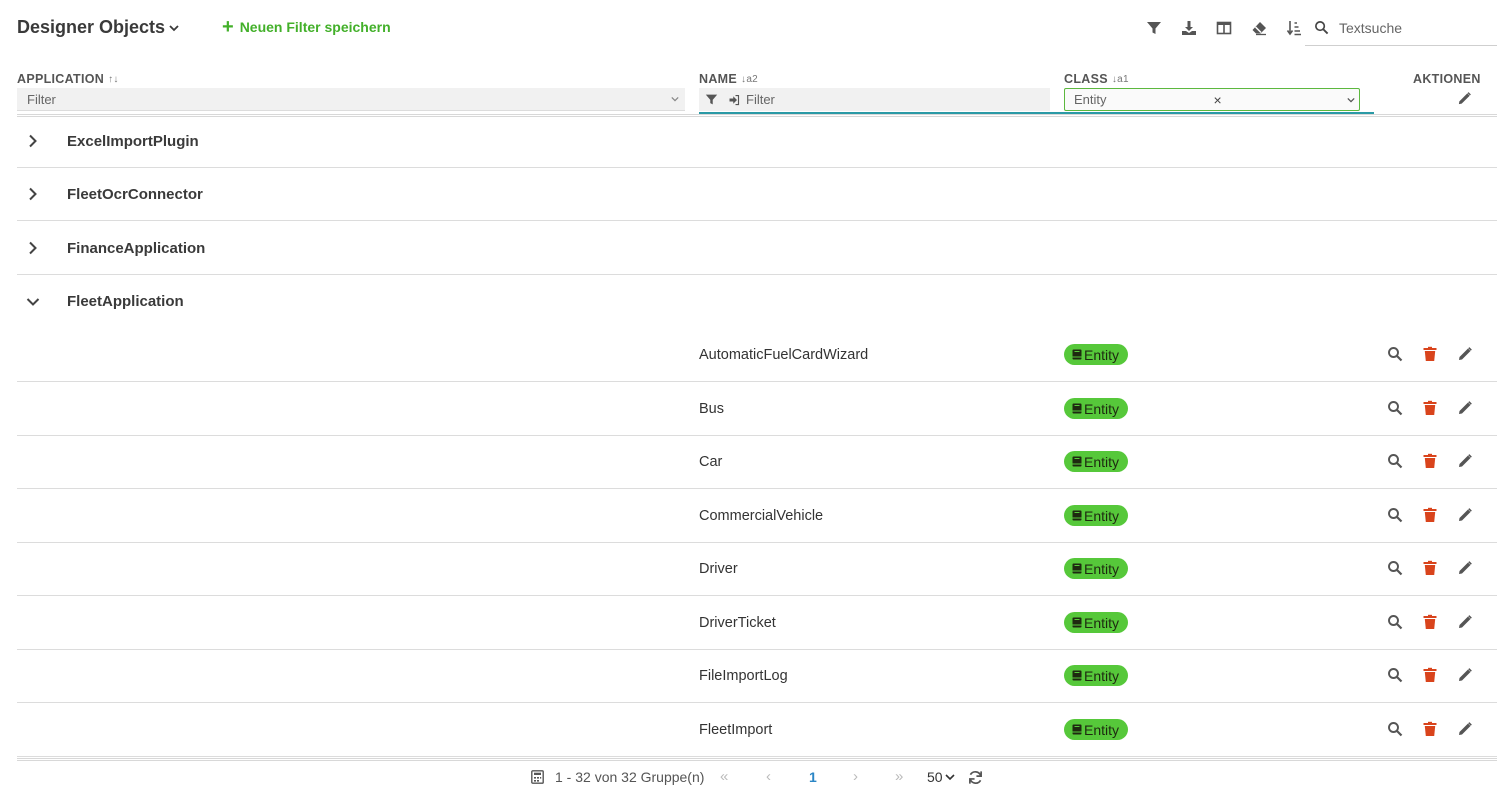 This screenshot has height=797, width=1509. What do you see at coordinates (743, 676) in the screenshot?
I see `row-name: FileImportLog` at bounding box center [743, 676].